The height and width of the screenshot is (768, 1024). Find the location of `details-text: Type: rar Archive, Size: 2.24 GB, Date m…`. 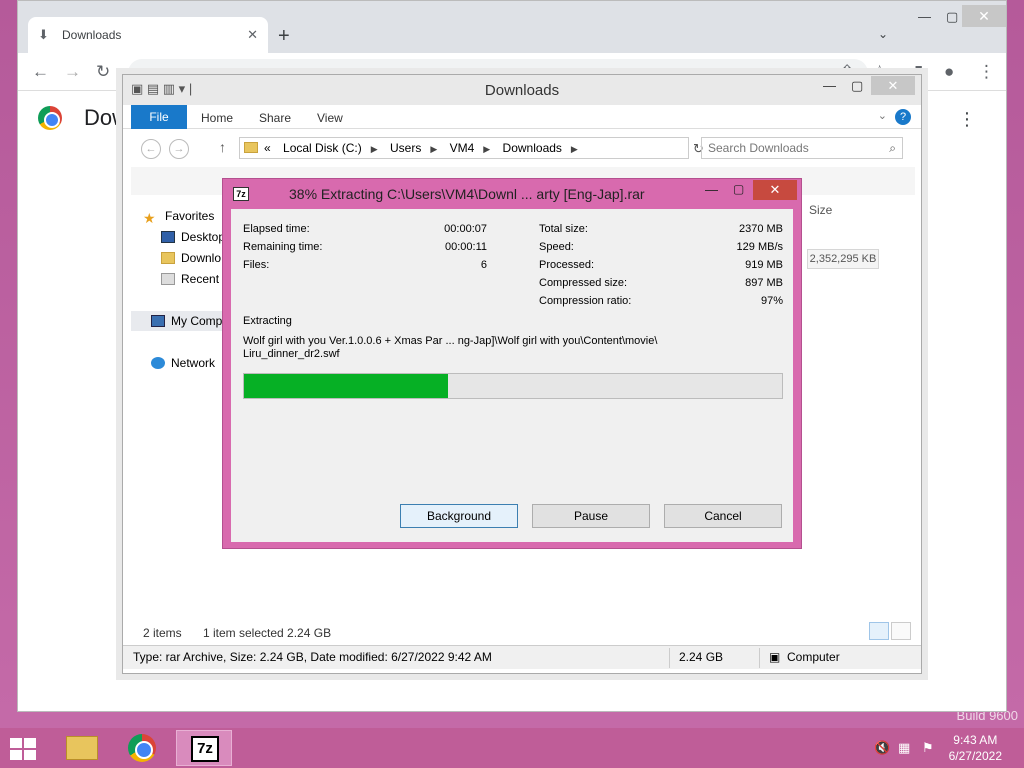

details-text: Type: rar Archive, Size: 2.24 GB, Date m… is located at coordinates (312, 657).